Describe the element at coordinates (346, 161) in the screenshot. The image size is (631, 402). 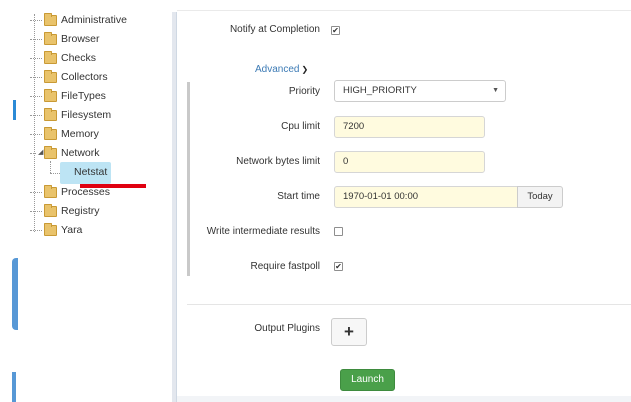
I see `network-bytes-value: 0` at that location.